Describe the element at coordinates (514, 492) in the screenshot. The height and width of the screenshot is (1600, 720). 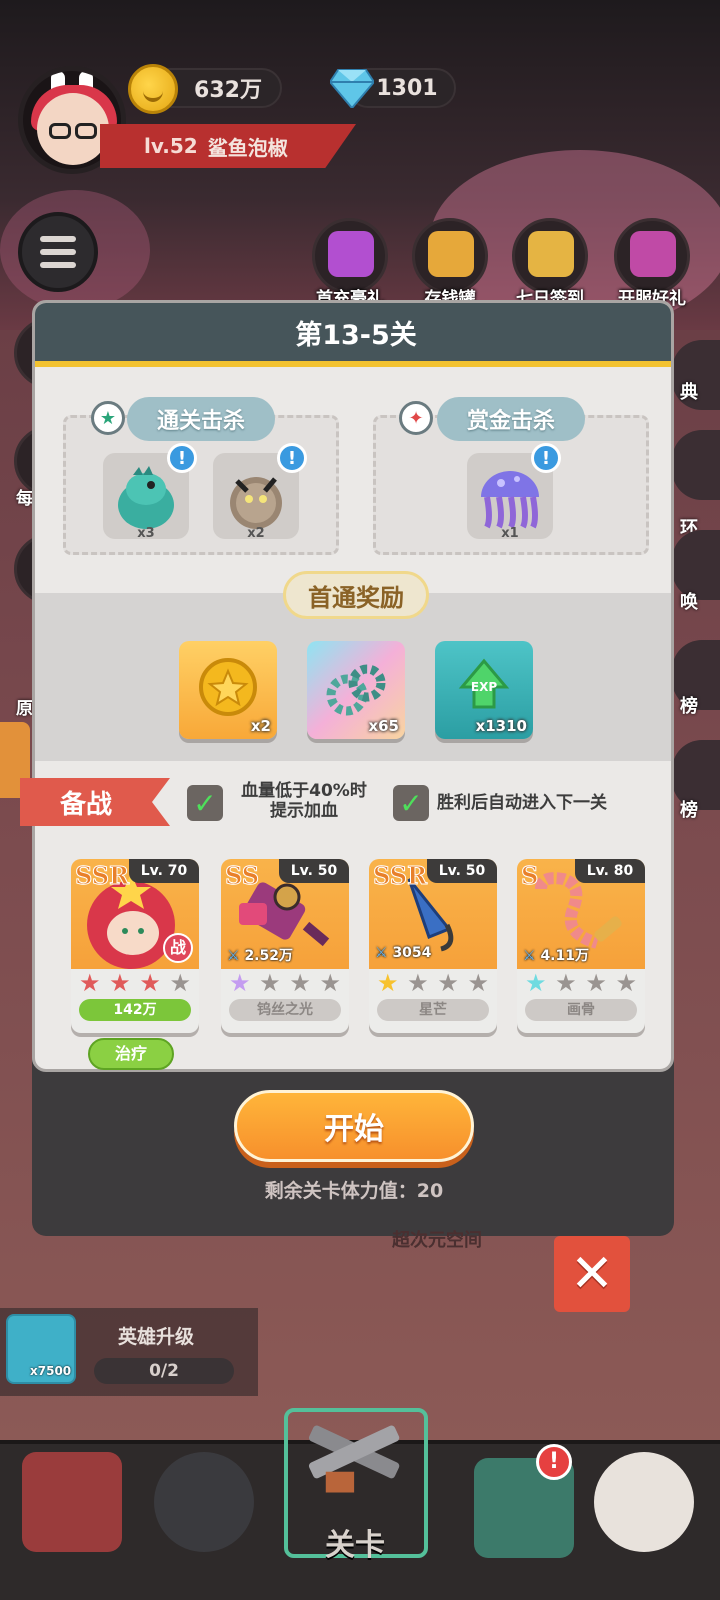
I see `monster-slot: ! x1` at that location.